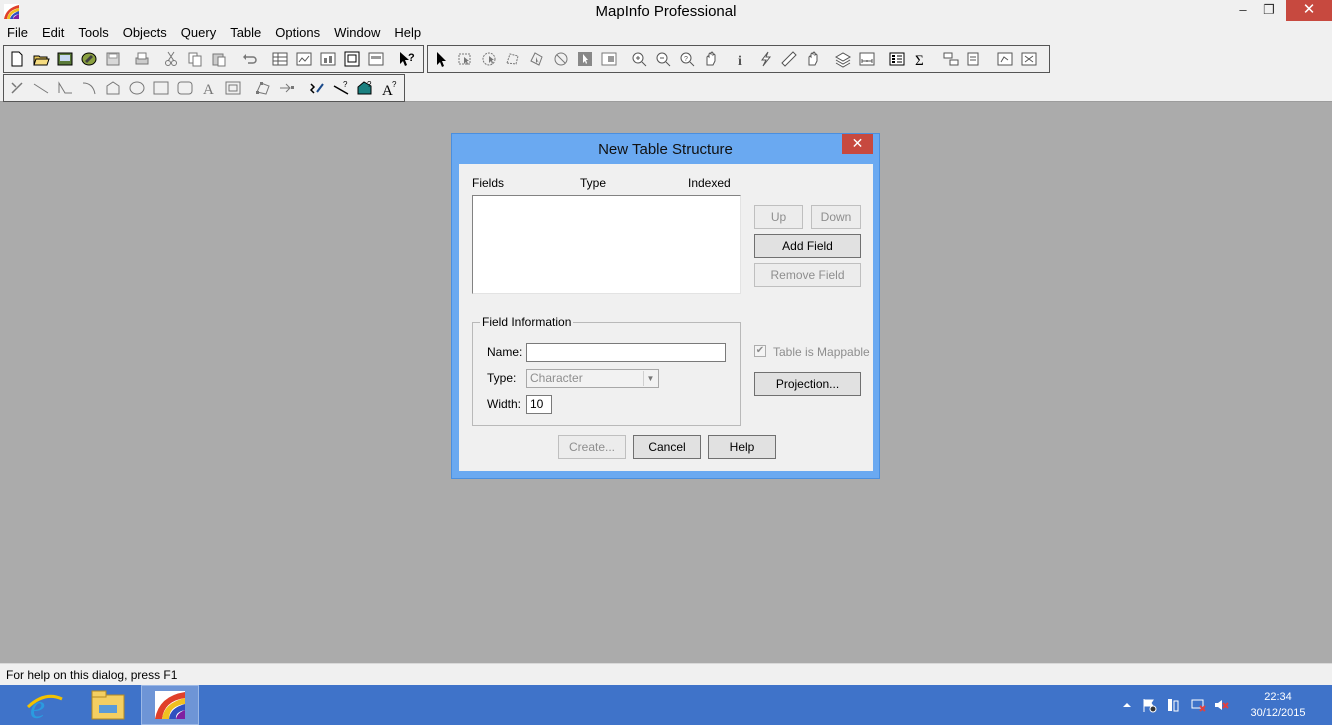 This screenshot has width=1332, height=725. I want to click on up-button: Up, so click(778, 217).